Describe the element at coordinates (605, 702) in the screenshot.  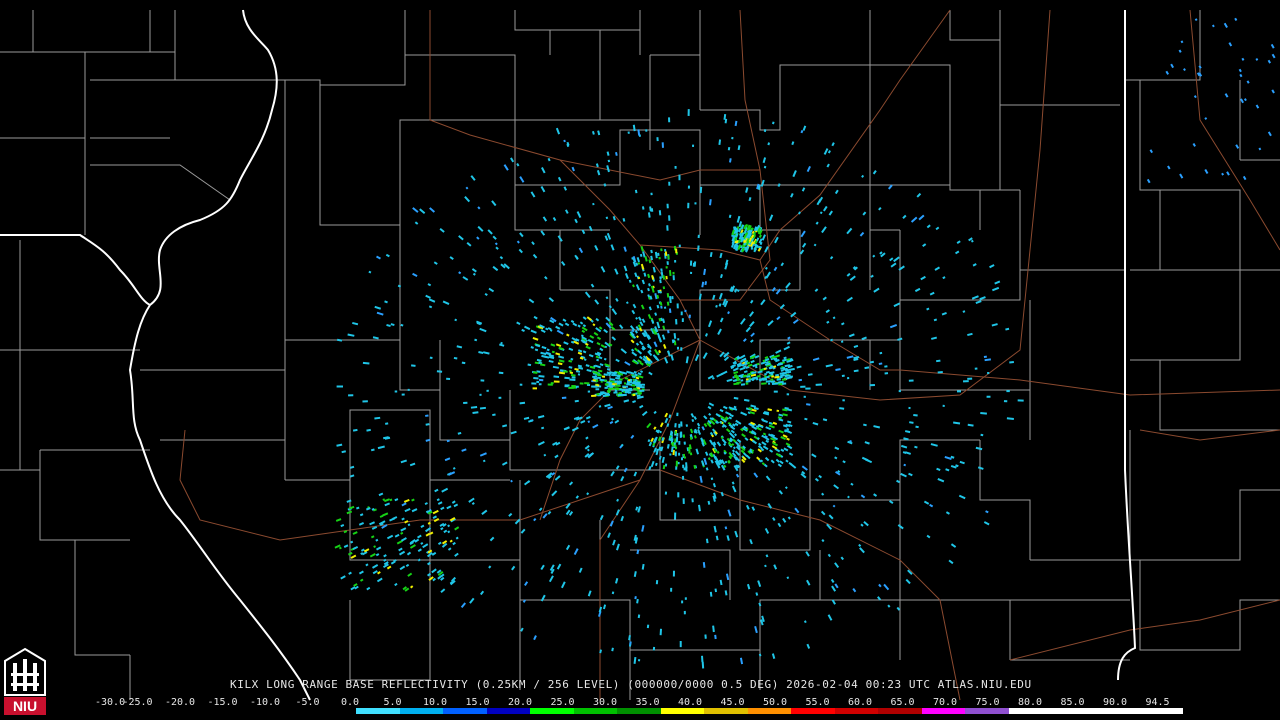
I see `scale-tick-label: 30.0` at that location.